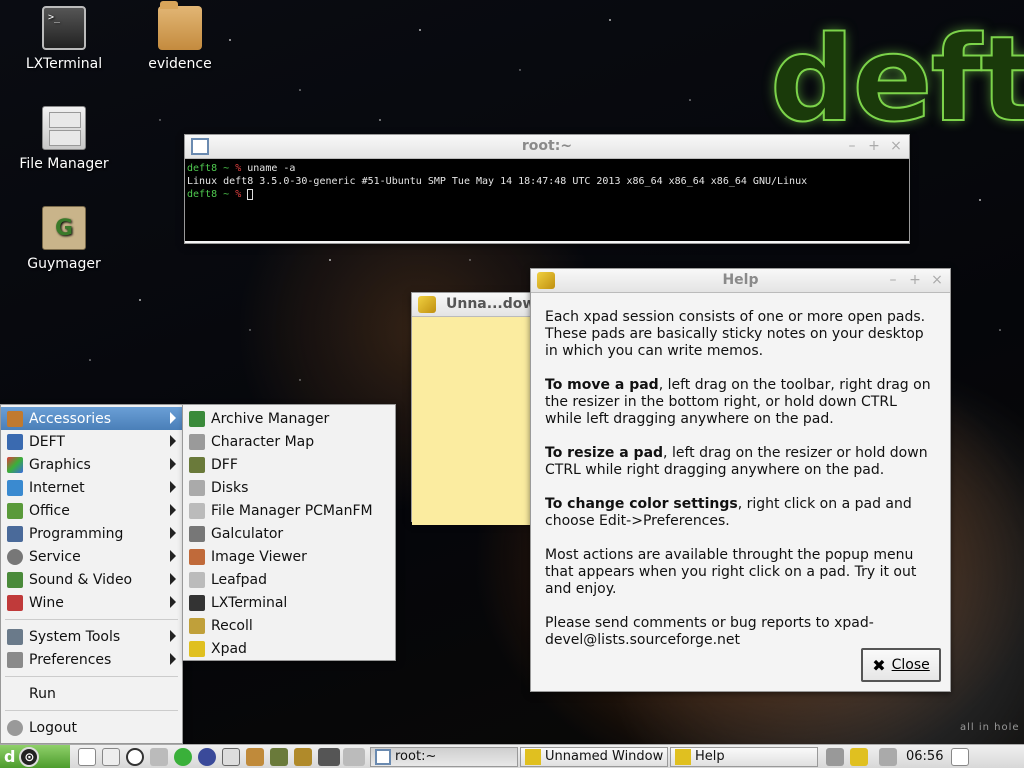  I want to click on preferences-icon, so click(15, 659).